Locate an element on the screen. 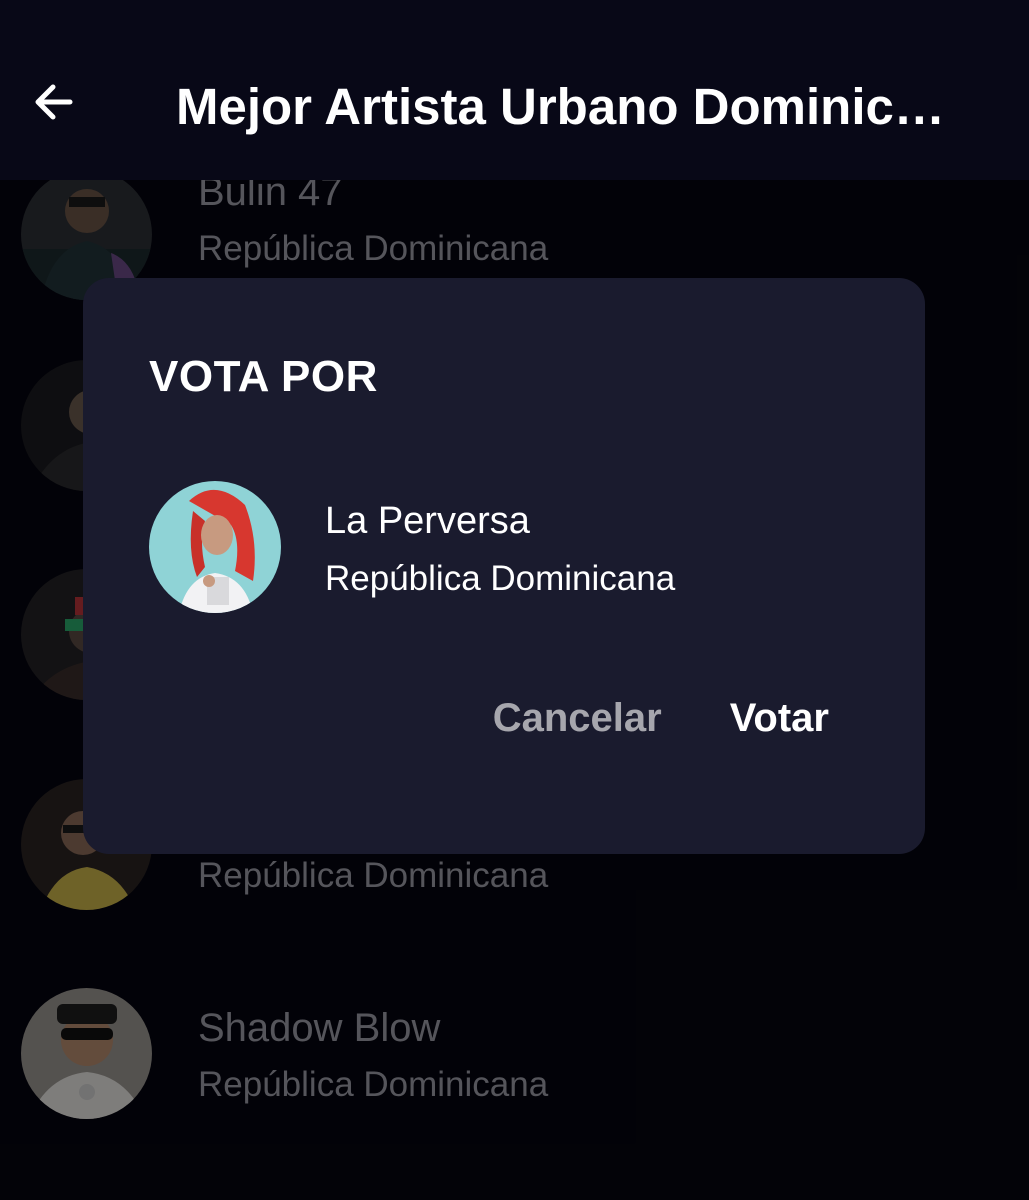  back-button is located at coordinates (54, 102).